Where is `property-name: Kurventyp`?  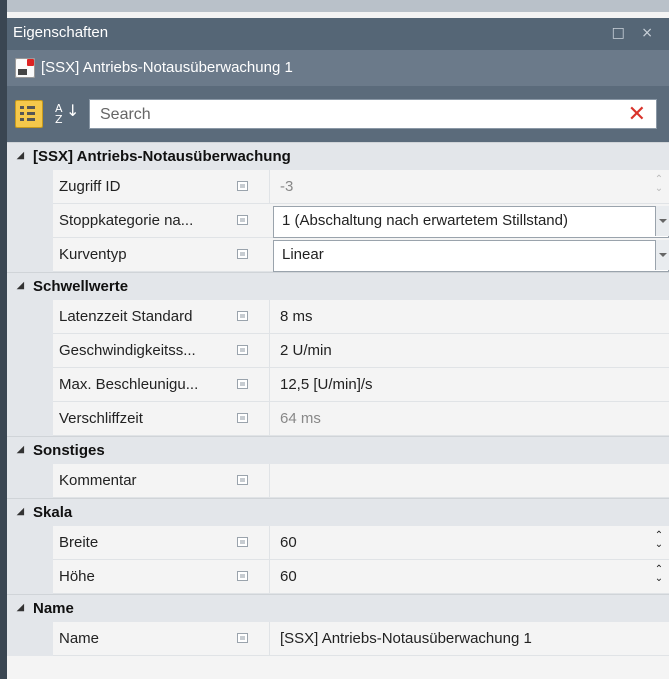 property-name: Kurventyp is located at coordinates (138, 255).